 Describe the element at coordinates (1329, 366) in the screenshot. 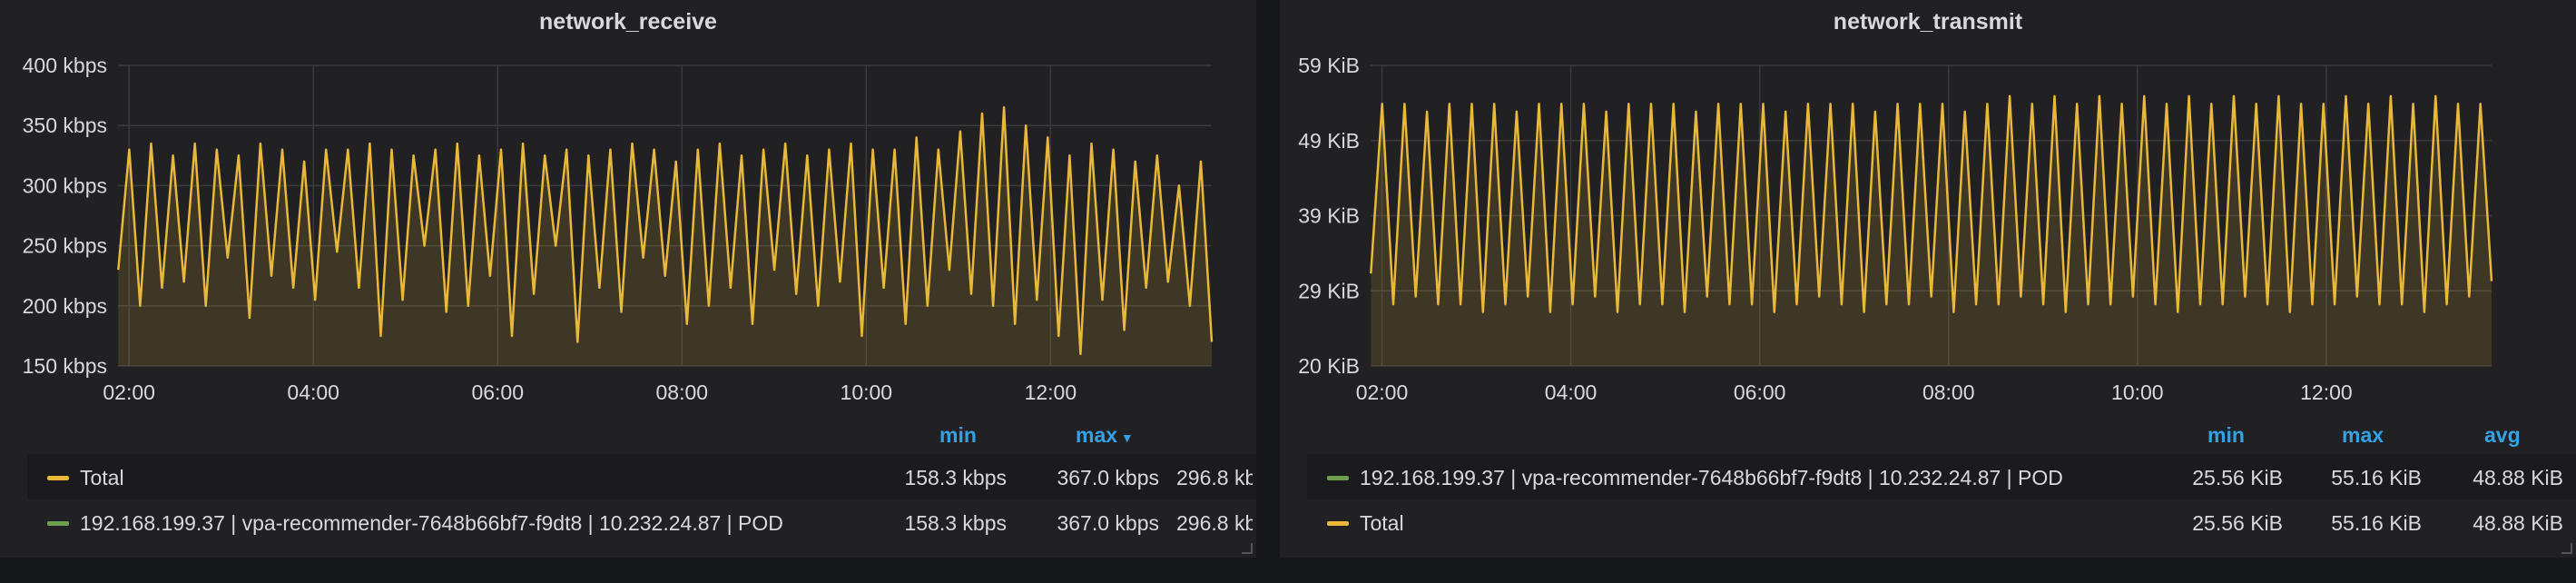

I see `y-tick-label: 20 KiB` at that location.